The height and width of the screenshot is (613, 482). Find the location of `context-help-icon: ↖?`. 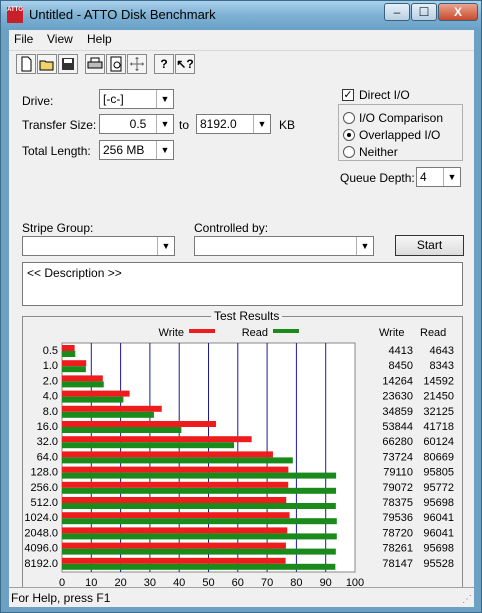

context-help-icon: ↖? is located at coordinates (185, 64).